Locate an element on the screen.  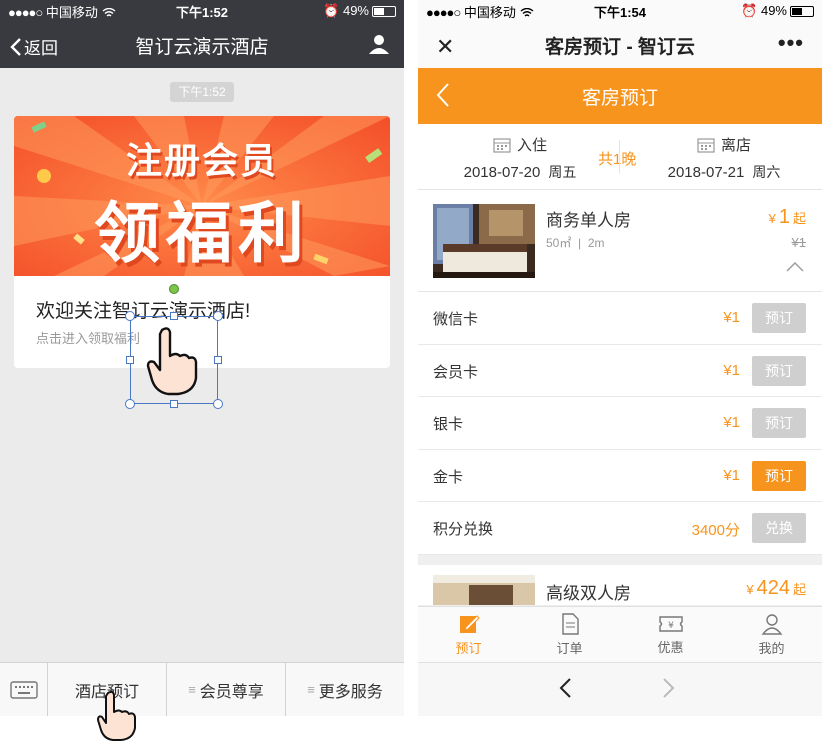
rotate-handle is located at coordinates (174, 289).